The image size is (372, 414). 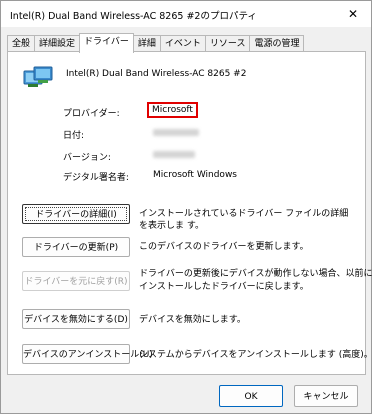 I want to click on update-driver-button: ドライバーの更新(P), so click(x=76, y=247).